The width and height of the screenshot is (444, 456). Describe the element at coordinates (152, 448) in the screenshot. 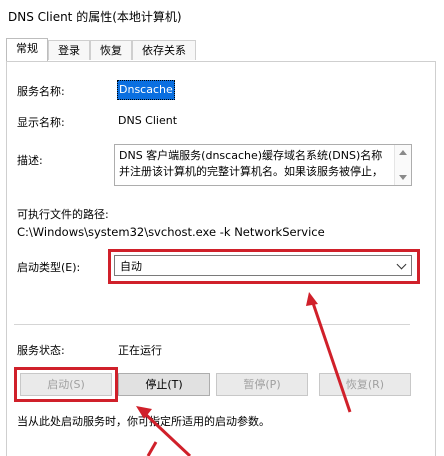

I see `annotation-arrow-bottom` at that location.